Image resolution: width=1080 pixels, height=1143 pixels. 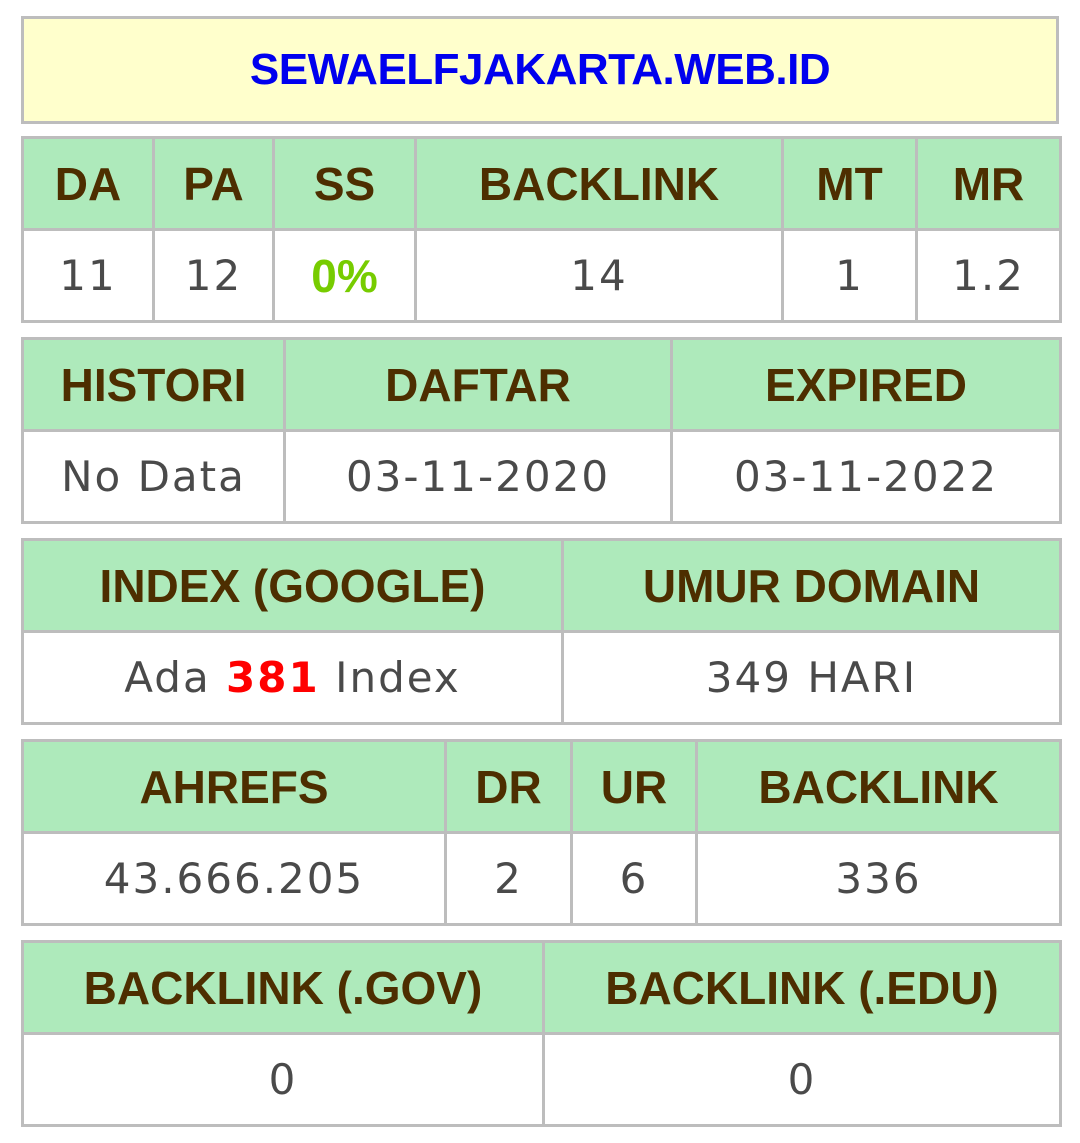 I want to click on metrics-header-row: DA PA SS BACKLINK MT MR, so click(x=541, y=183).